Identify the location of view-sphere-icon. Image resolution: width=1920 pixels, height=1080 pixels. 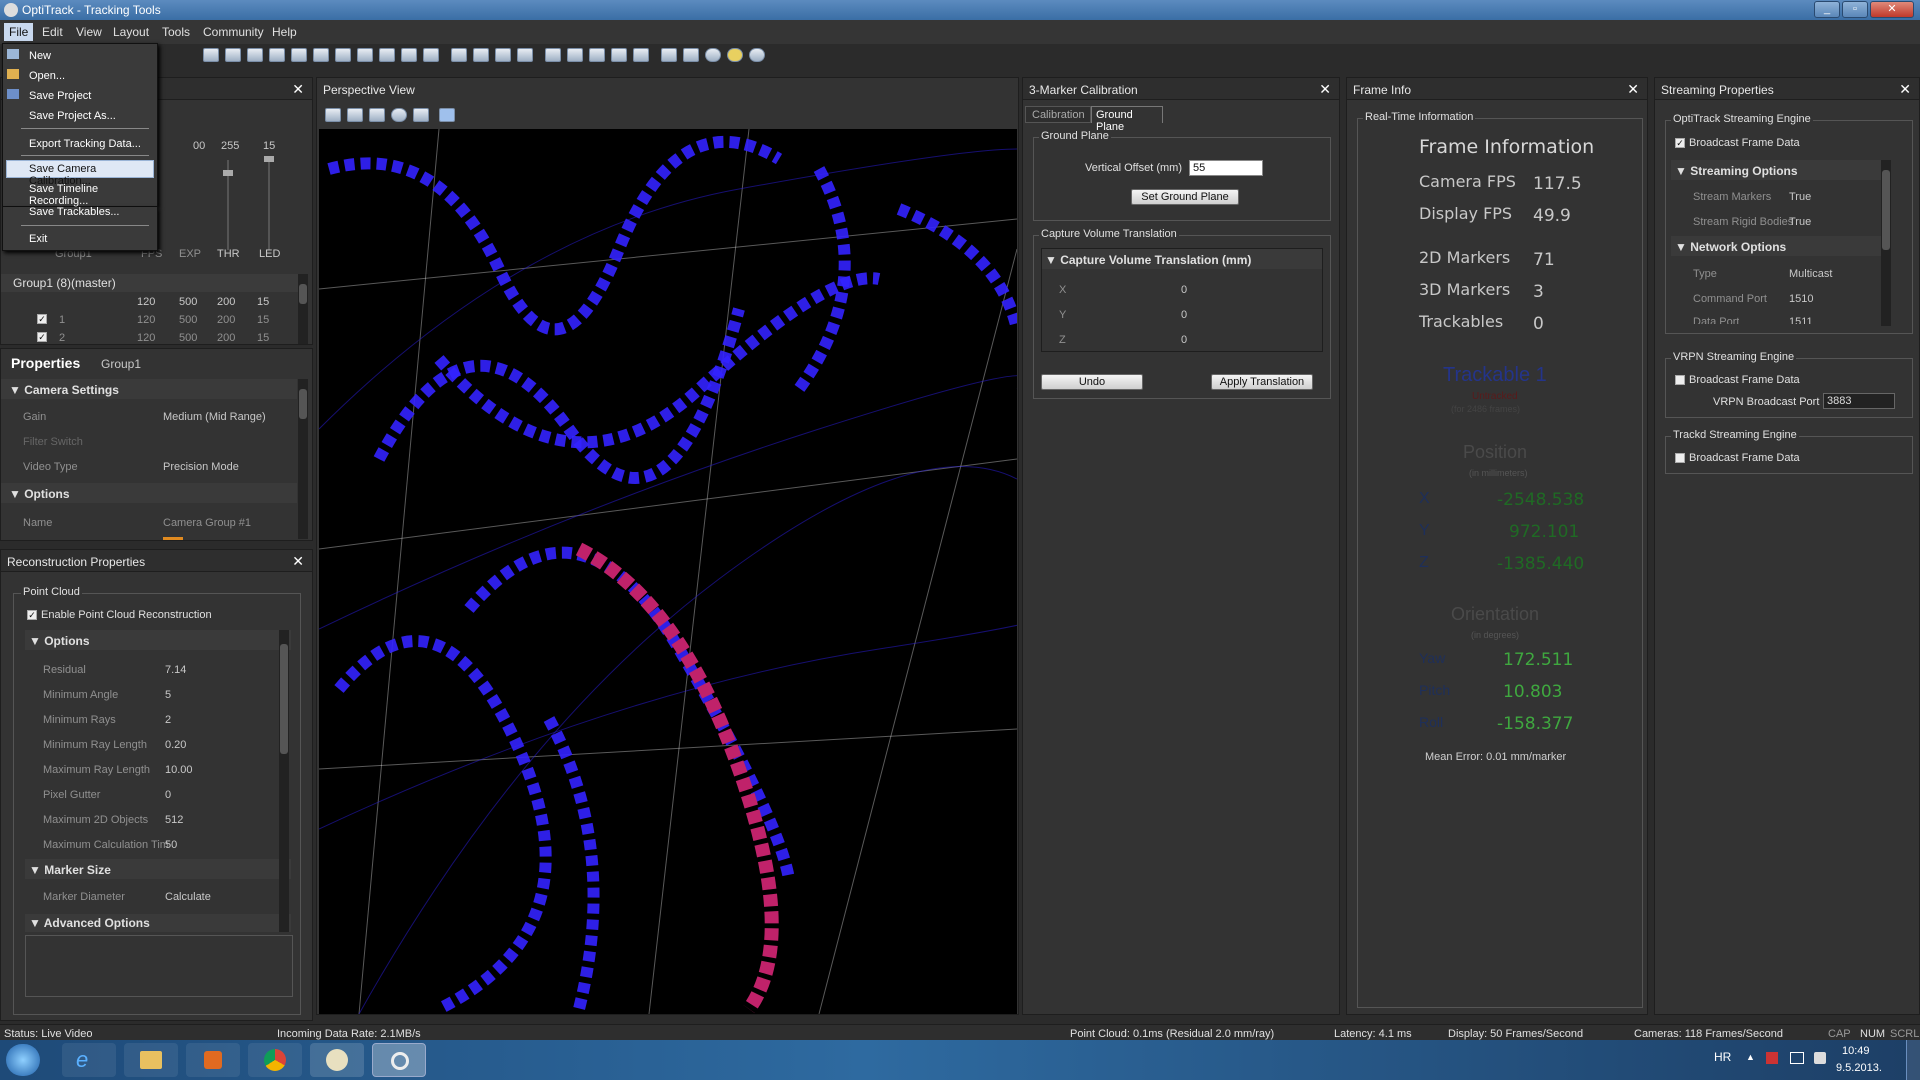
(399, 115).